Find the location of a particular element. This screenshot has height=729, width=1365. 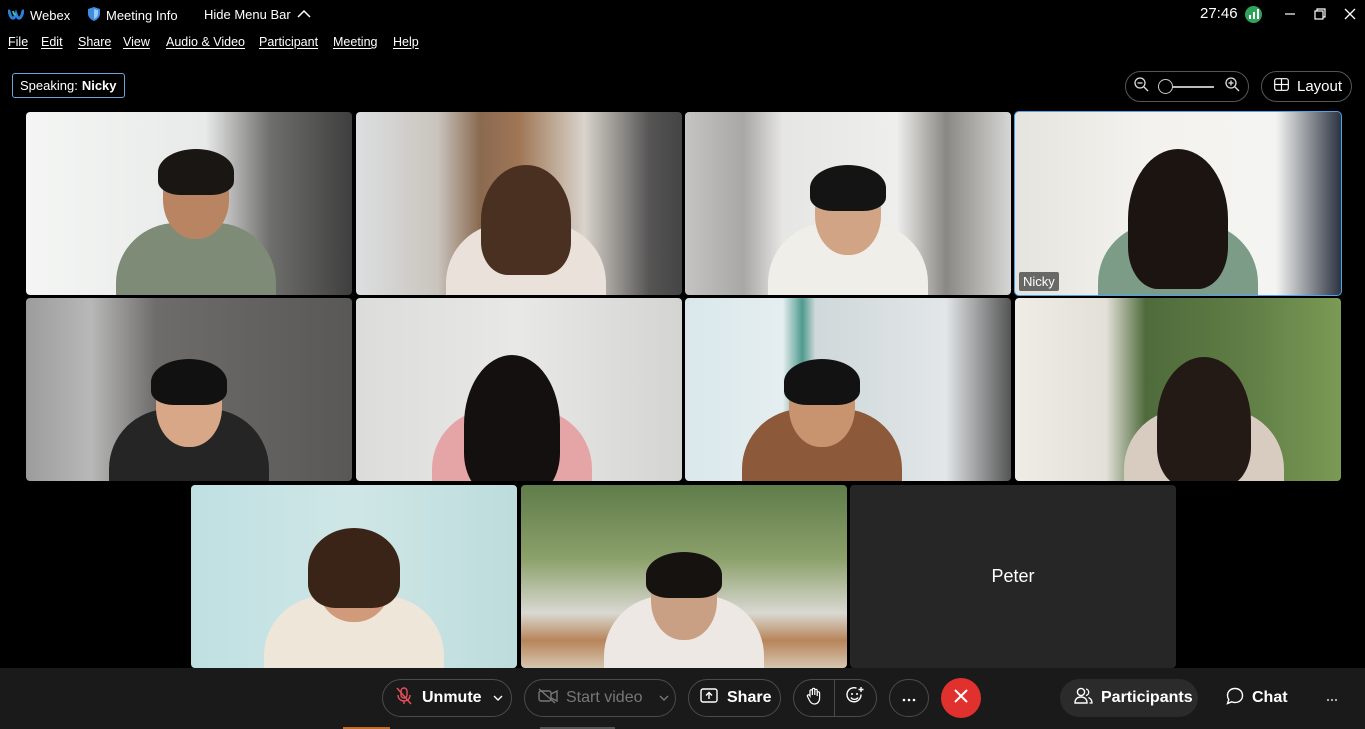

participants-label: Participants is located at coordinates (1147, 697).